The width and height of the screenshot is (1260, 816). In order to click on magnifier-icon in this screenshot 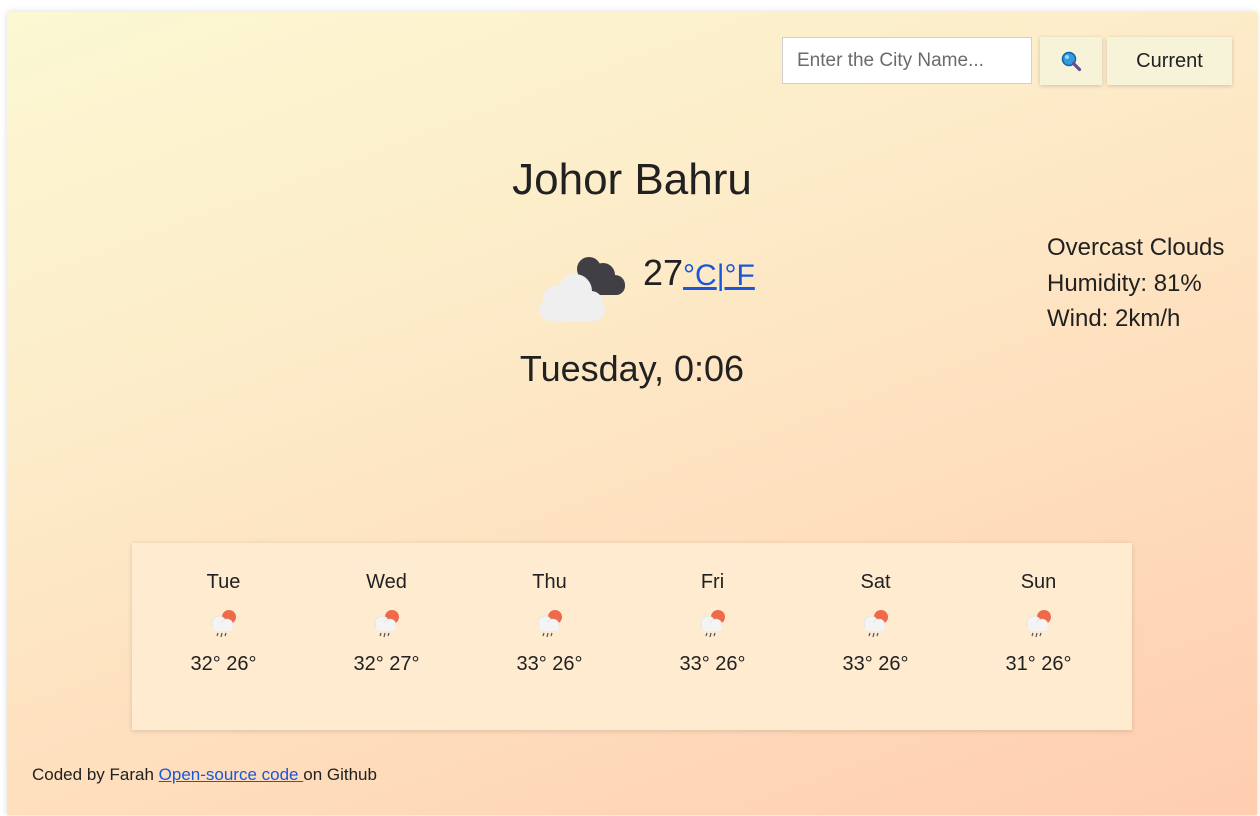, I will do `click(1071, 61)`.